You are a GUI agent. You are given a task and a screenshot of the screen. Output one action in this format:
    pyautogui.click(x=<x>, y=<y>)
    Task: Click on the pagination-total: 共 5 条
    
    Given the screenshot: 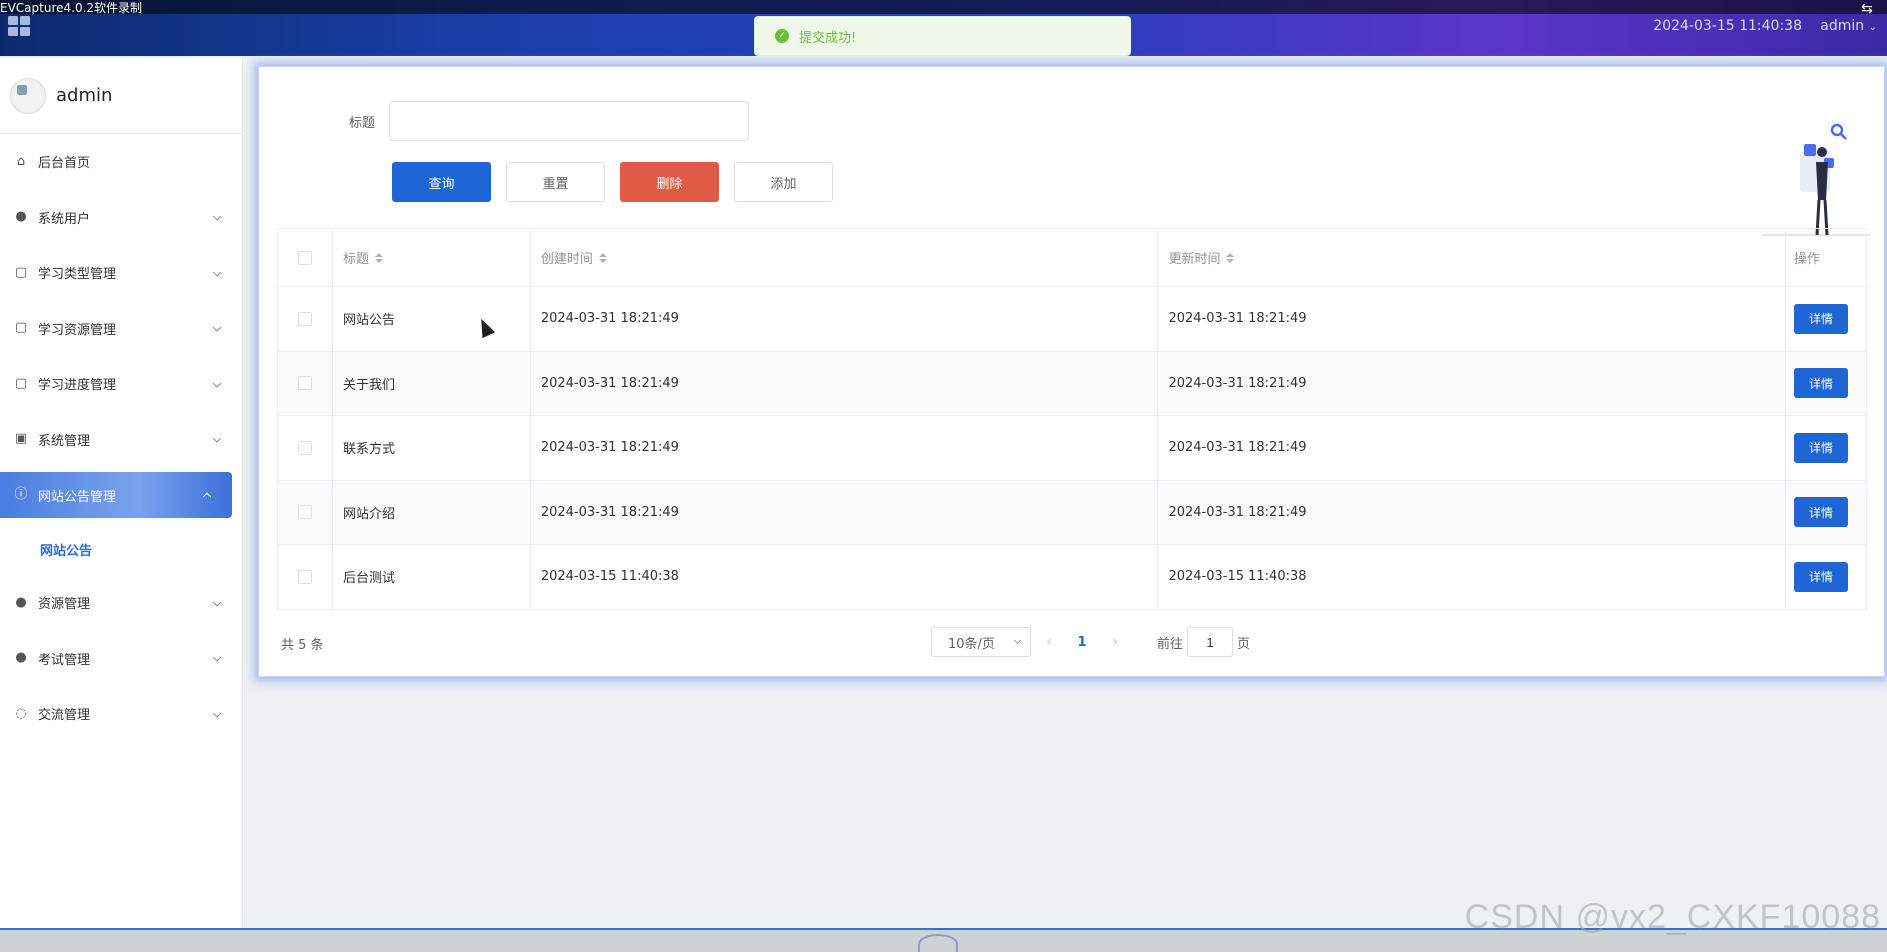 What is the action you would take?
    pyautogui.click(x=302, y=645)
    